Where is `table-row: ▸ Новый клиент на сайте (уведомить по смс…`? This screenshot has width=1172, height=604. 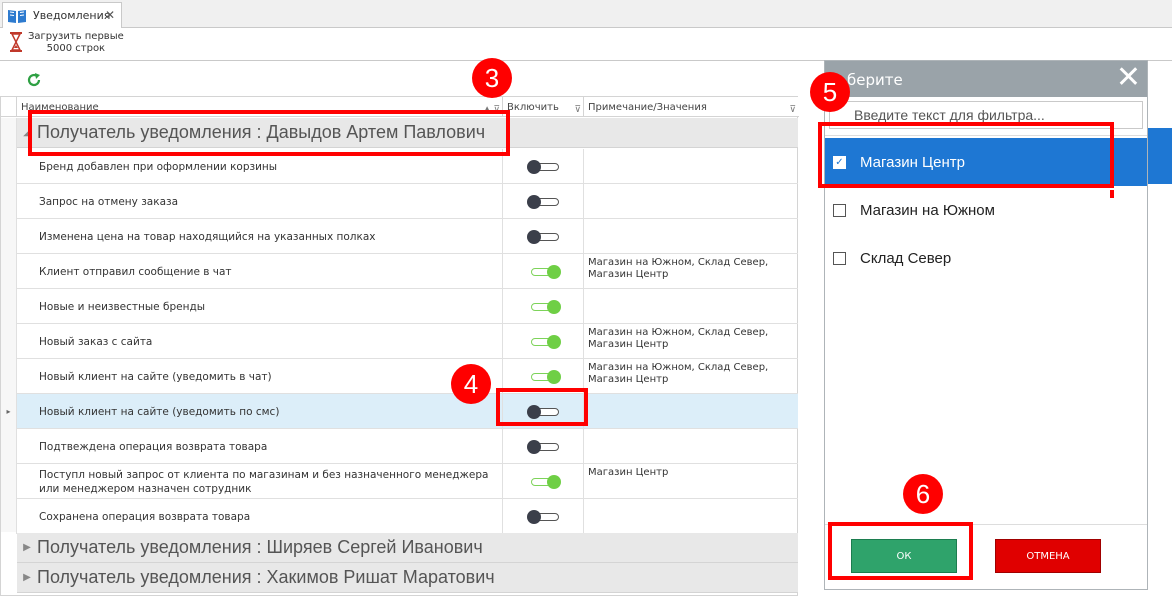
table-row: ▸ Новый клиент на сайте (уведомить по смс… is located at coordinates (402, 411).